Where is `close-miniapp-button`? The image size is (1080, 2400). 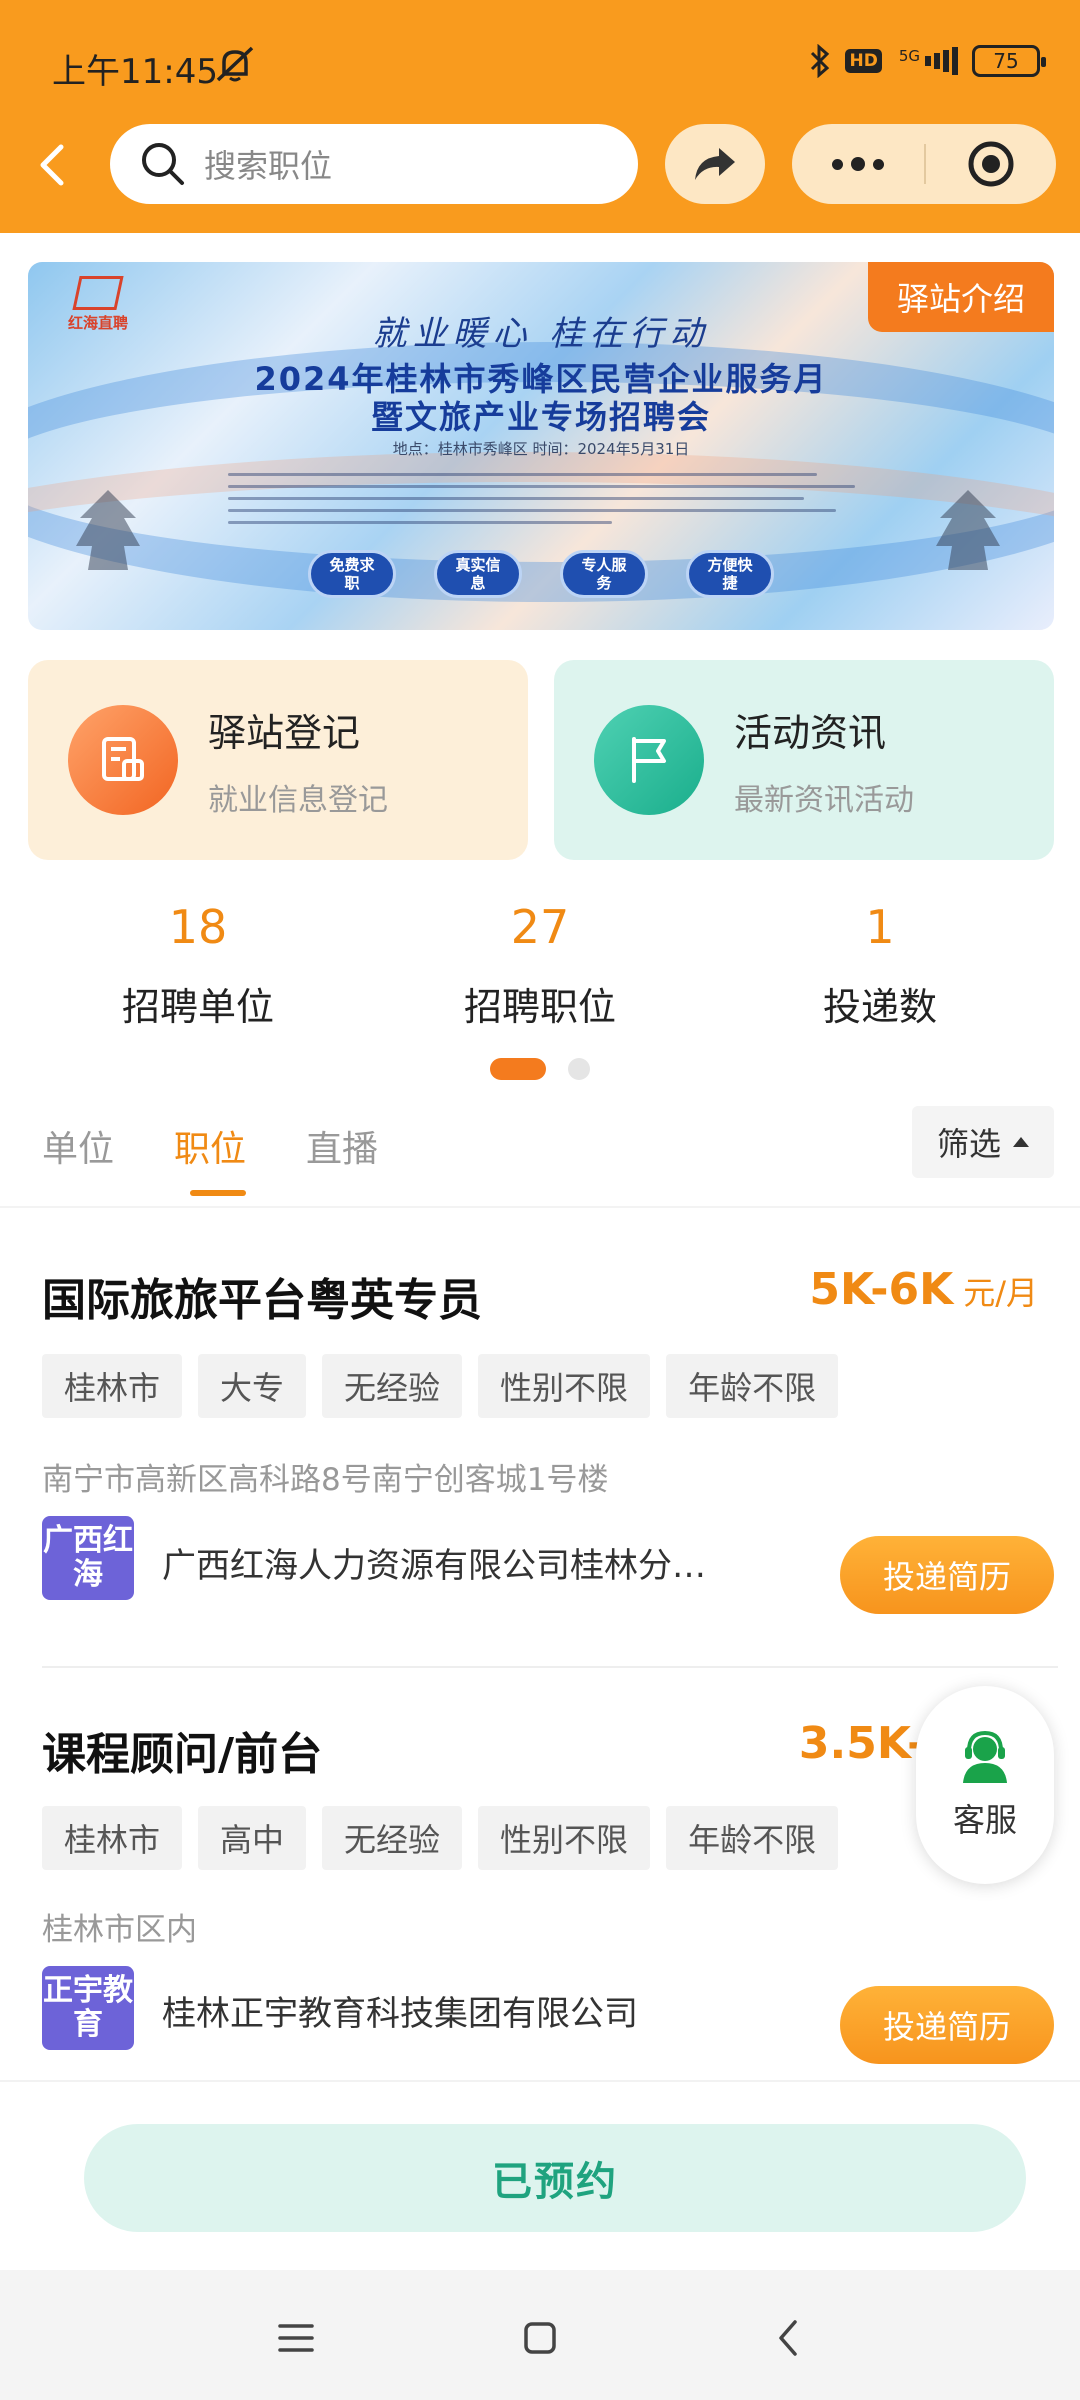
close-miniapp-button is located at coordinates (991, 164).